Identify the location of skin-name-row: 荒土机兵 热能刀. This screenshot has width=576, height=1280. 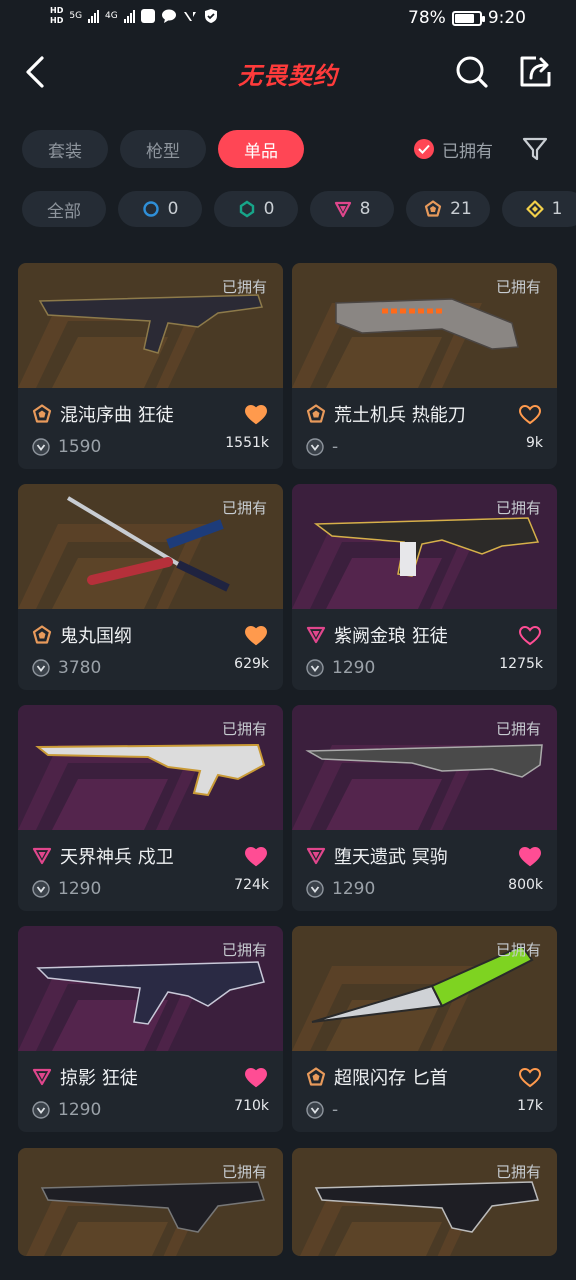
(424, 414).